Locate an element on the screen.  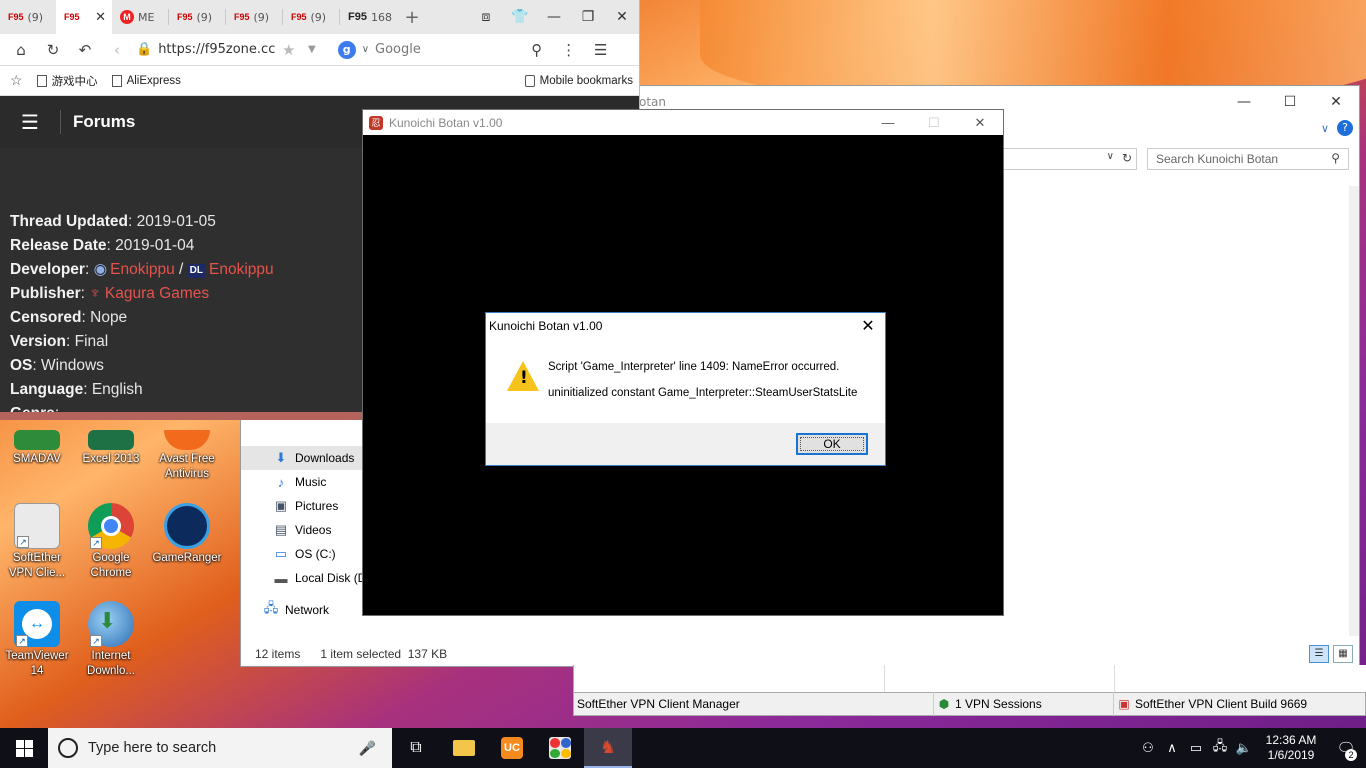
tab-7: F95 168 is located at coordinates (368, 17).